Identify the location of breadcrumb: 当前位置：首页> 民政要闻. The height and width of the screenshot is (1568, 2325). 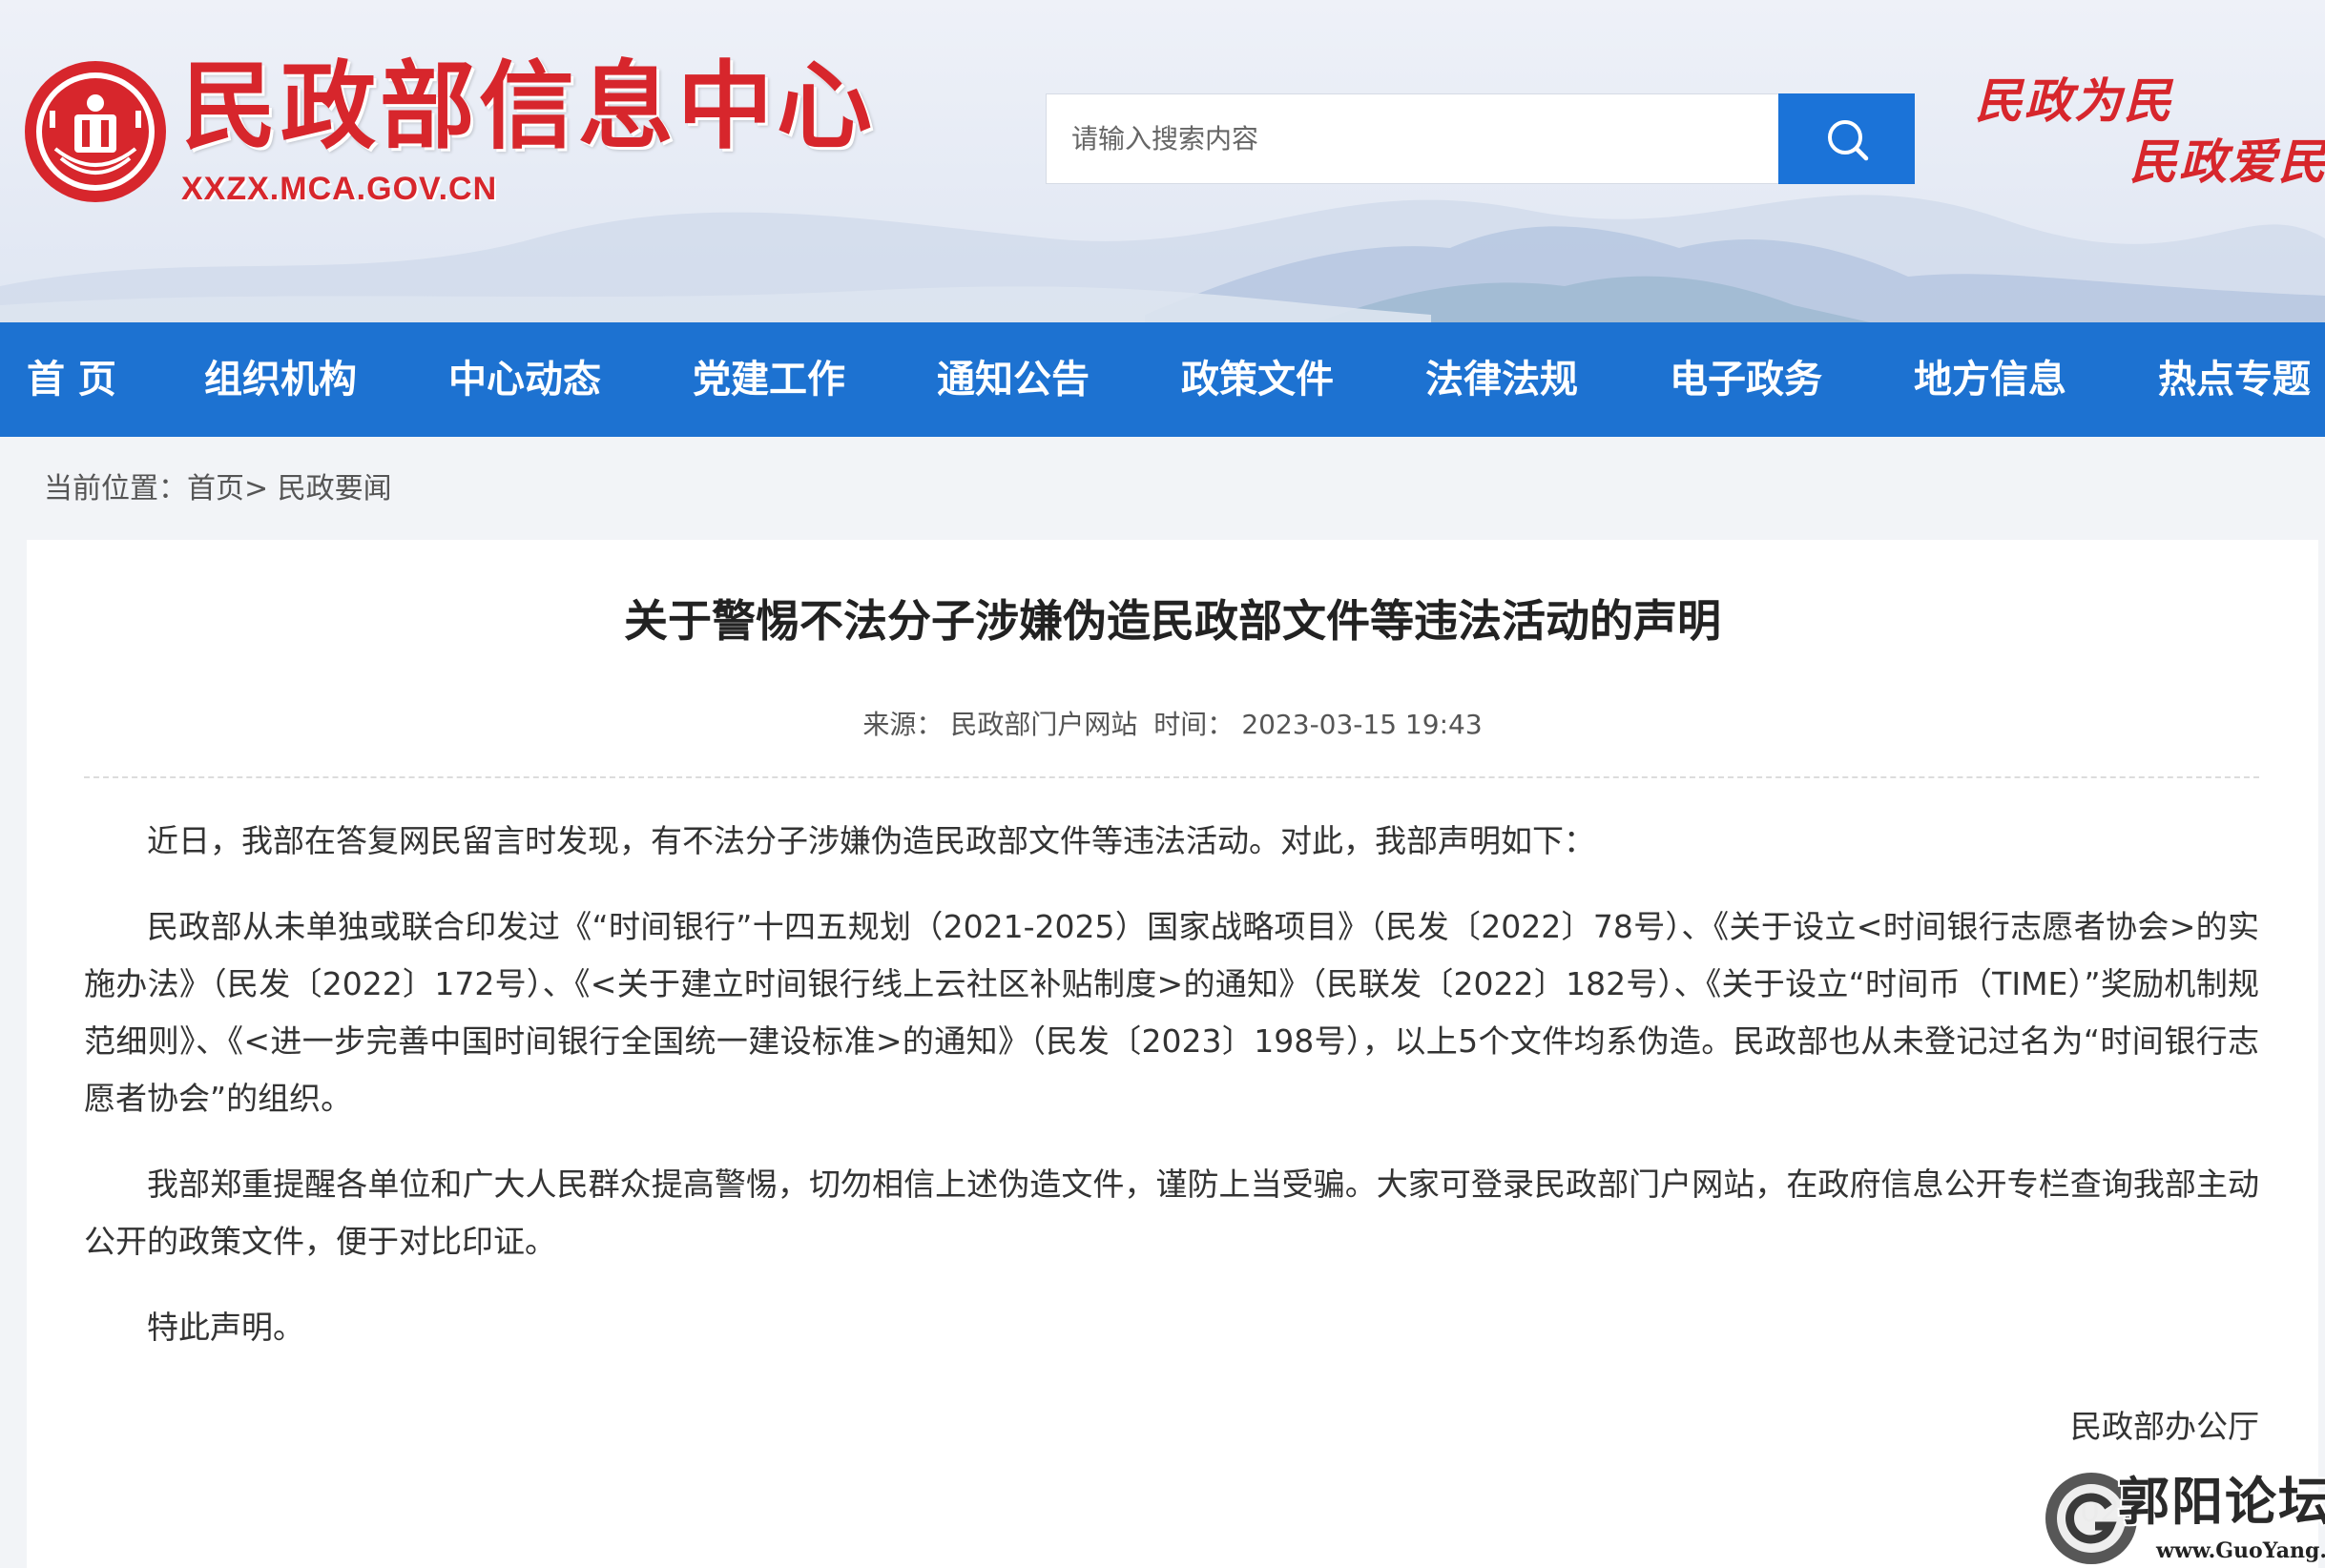
(218, 489).